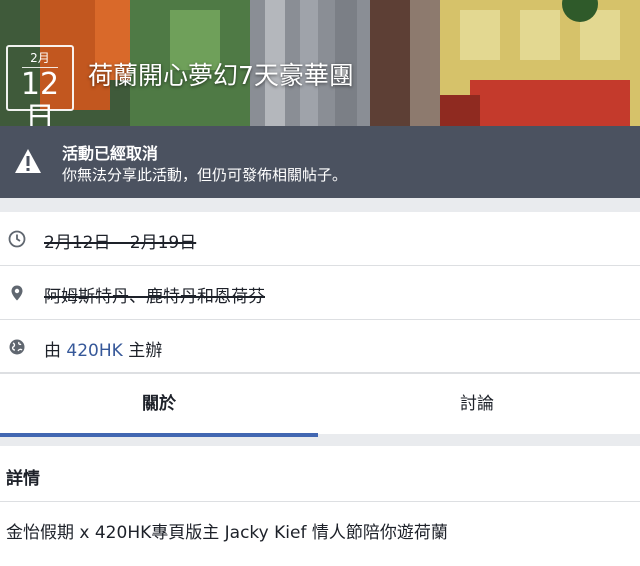  Describe the element at coordinates (145, 351) in the screenshot. I see `host-suffix: 主辦` at that location.